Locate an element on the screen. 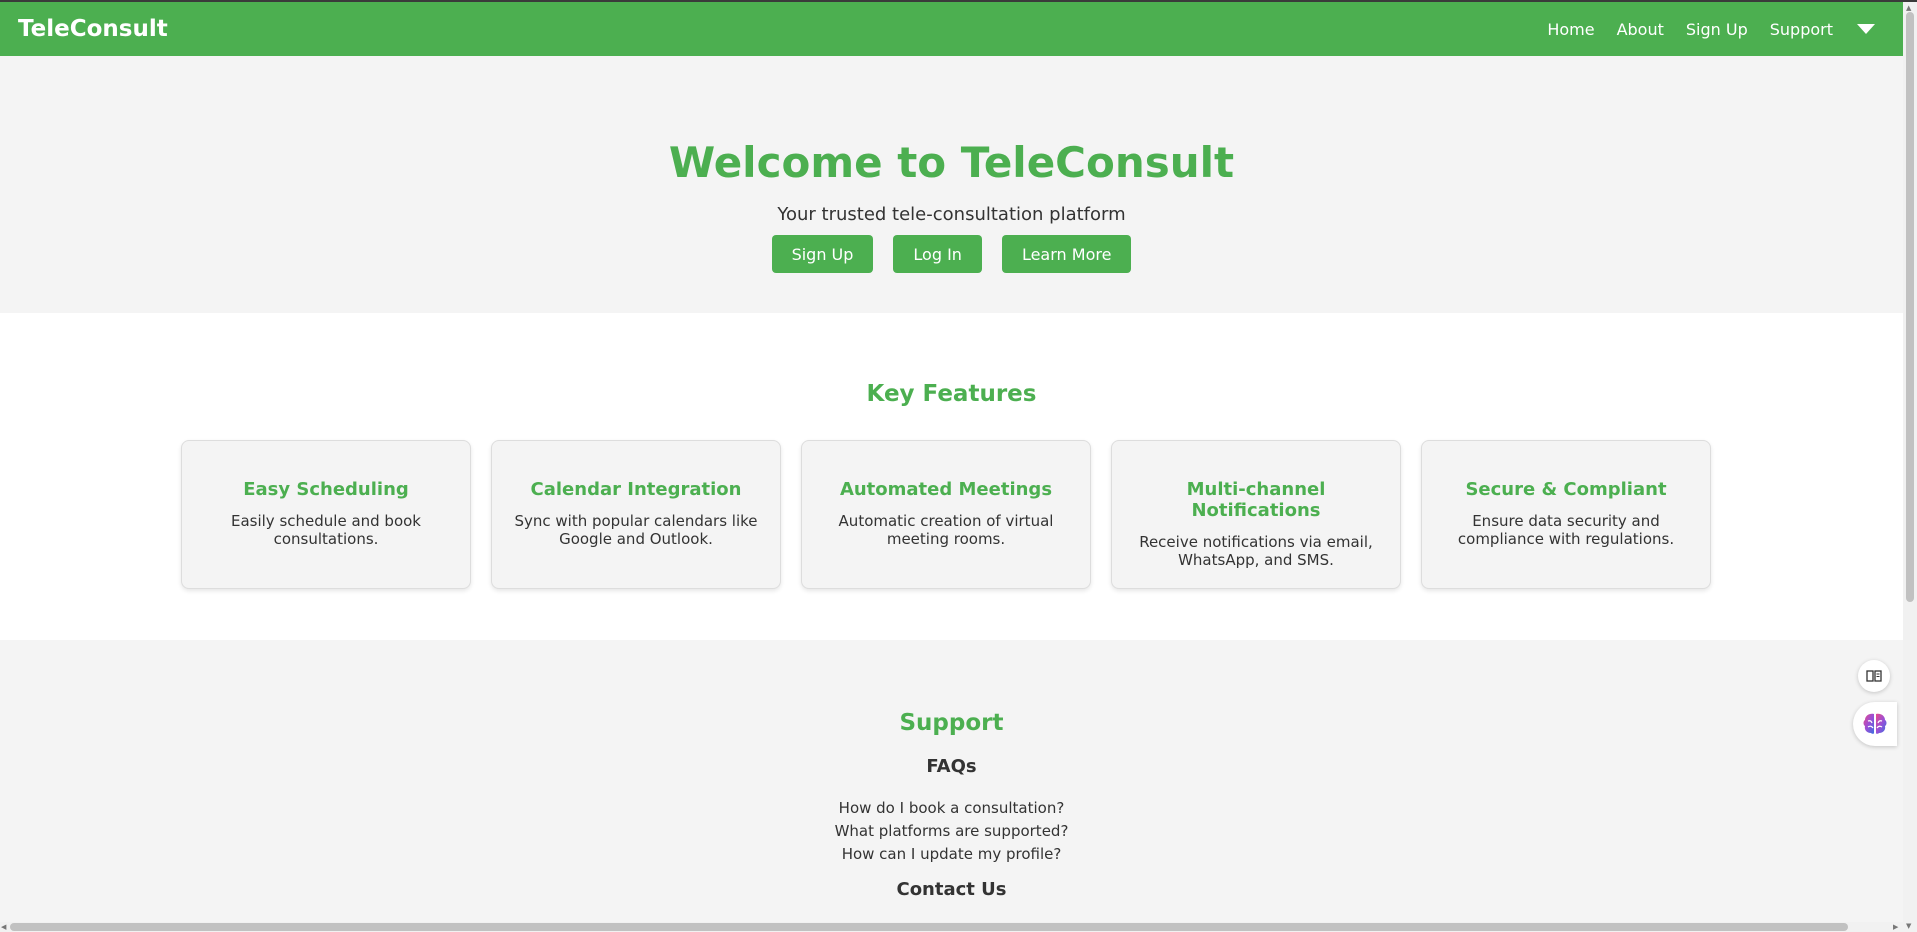 The image size is (1917, 932). faq-item: How do I book a consultation? is located at coordinates (951, 808).